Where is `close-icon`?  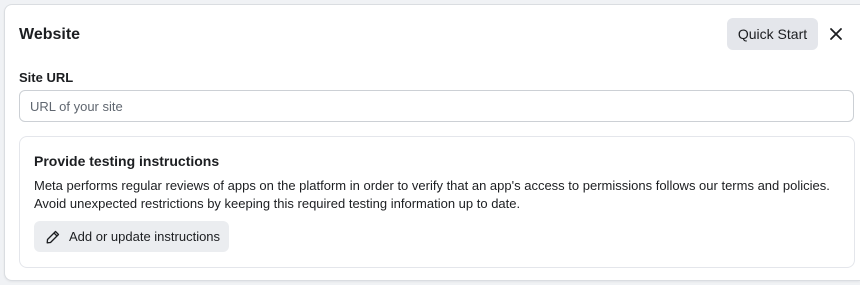 close-icon is located at coordinates (836, 34).